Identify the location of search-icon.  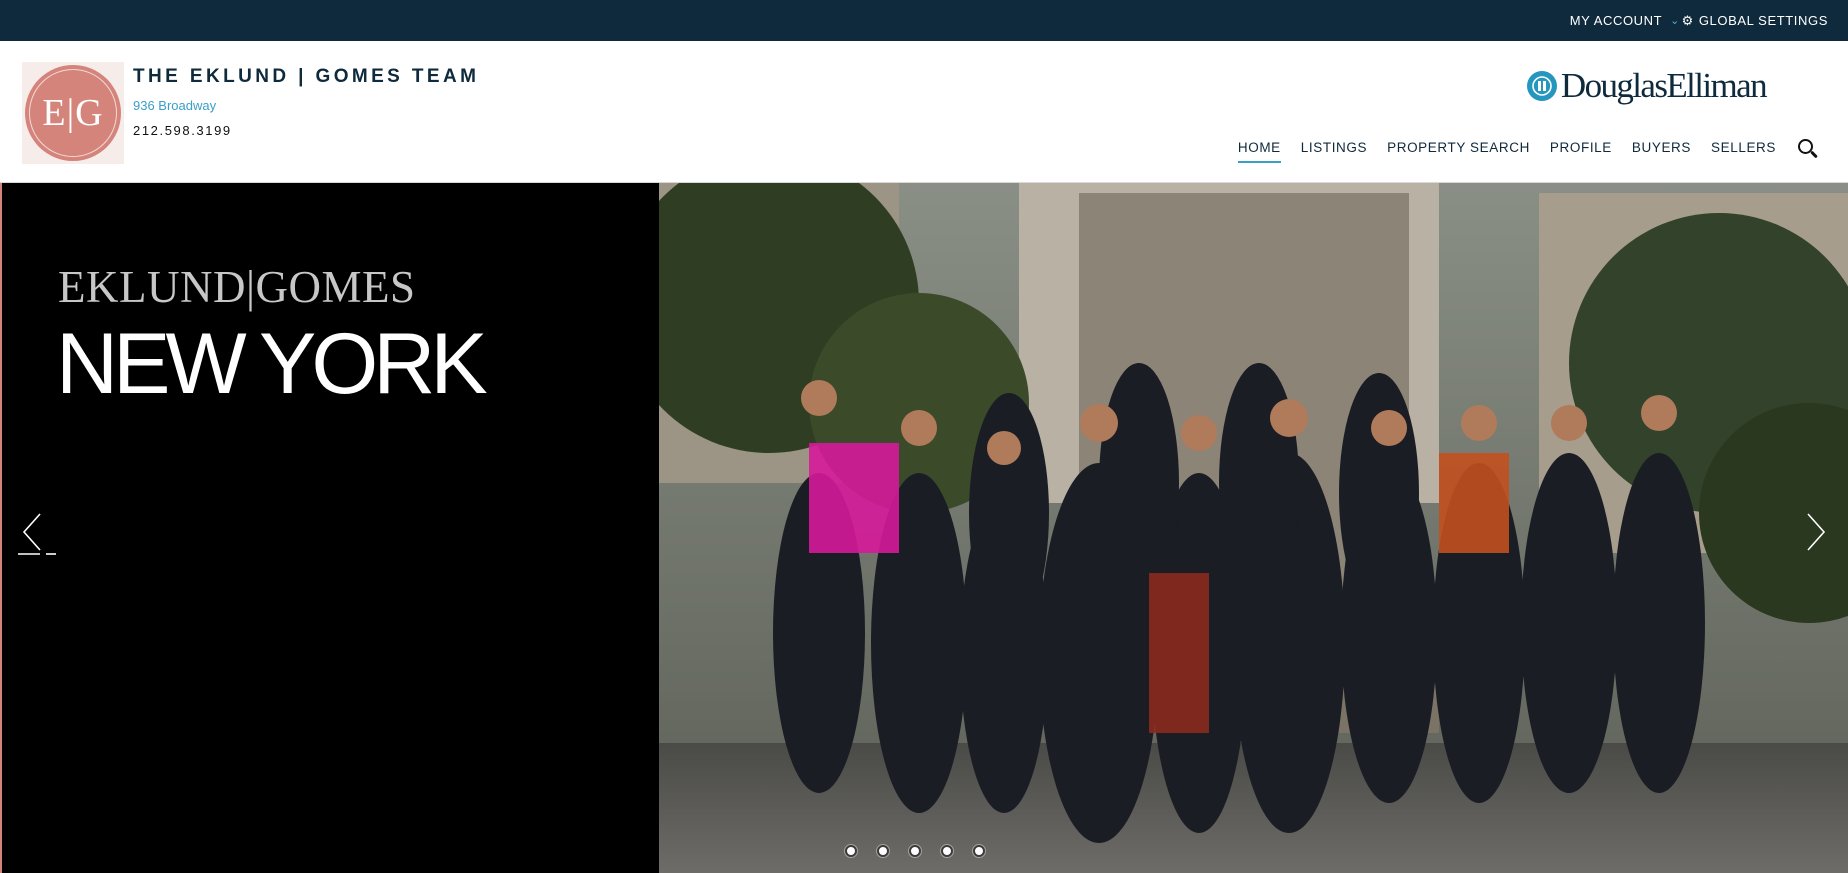
(1807, 148).